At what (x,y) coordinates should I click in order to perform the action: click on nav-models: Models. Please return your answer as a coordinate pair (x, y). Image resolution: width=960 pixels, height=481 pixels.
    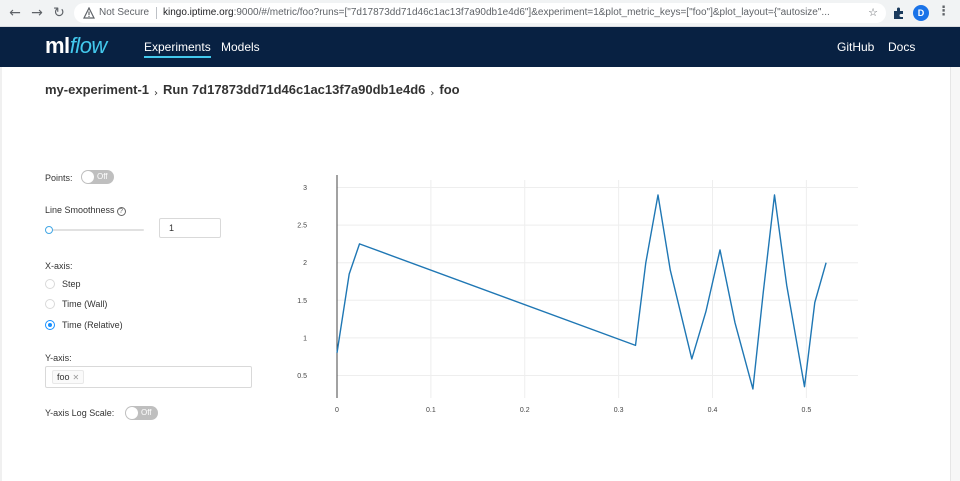
    Looking at the image, I should click on (240, 47).